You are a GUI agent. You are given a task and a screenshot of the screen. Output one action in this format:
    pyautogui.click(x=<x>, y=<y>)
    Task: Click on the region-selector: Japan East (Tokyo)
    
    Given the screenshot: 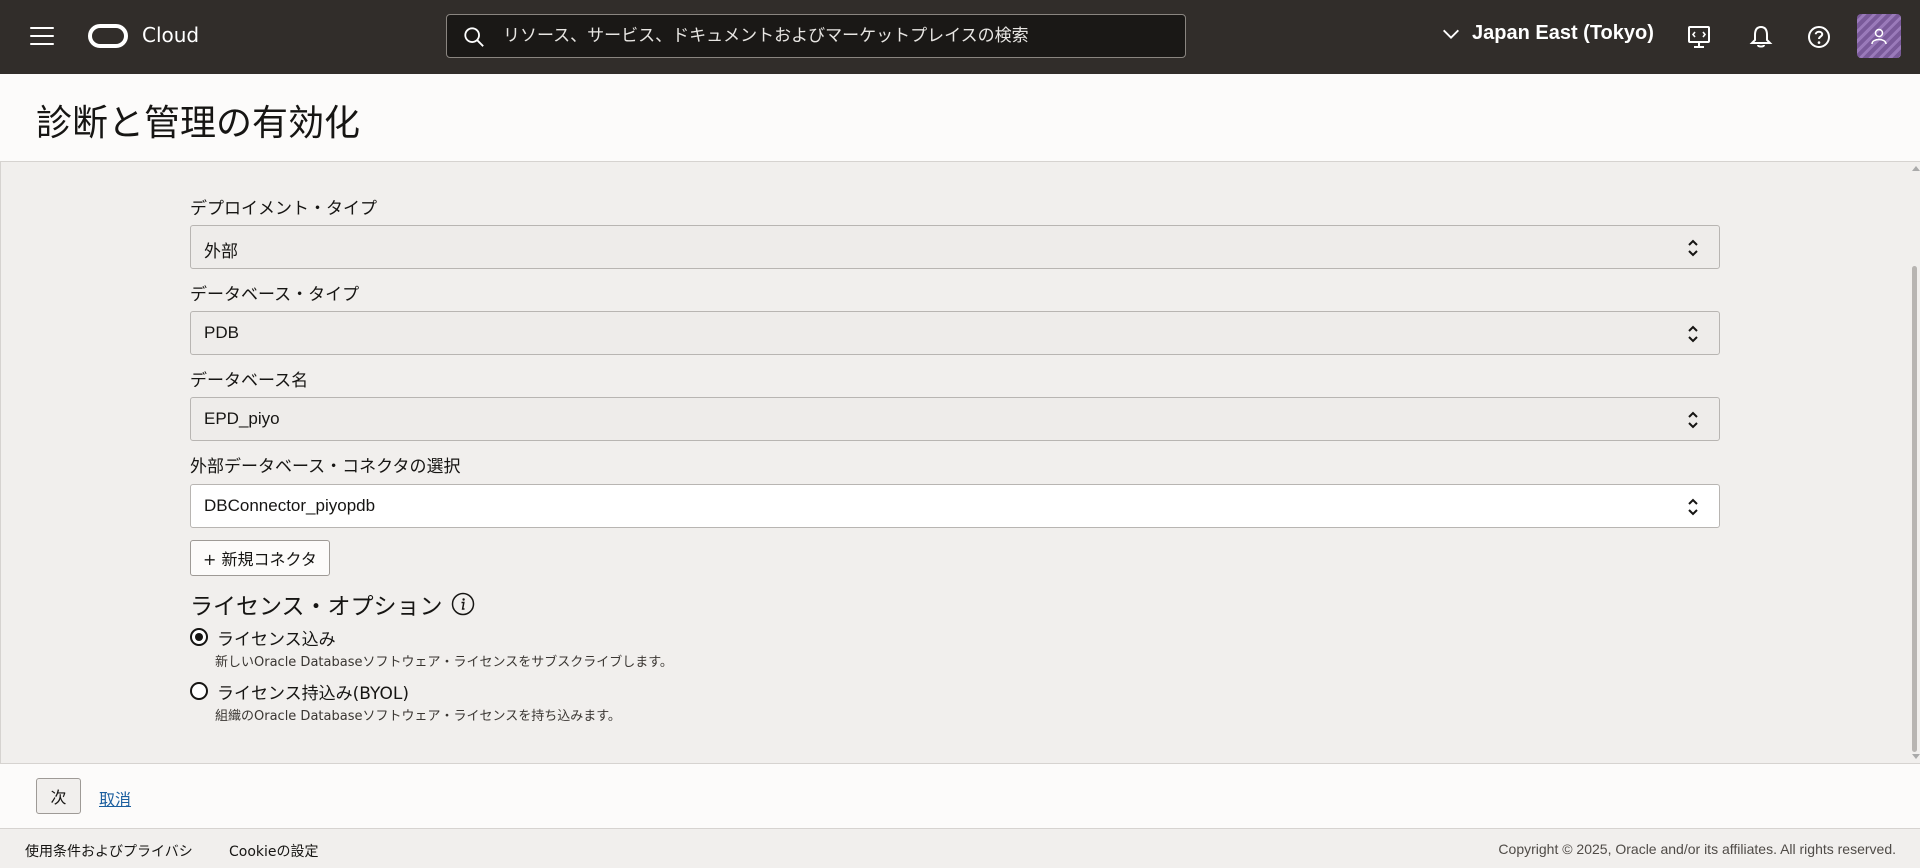 What is the action you would take?
    pyautogui.click(x=1547, y=33)
    